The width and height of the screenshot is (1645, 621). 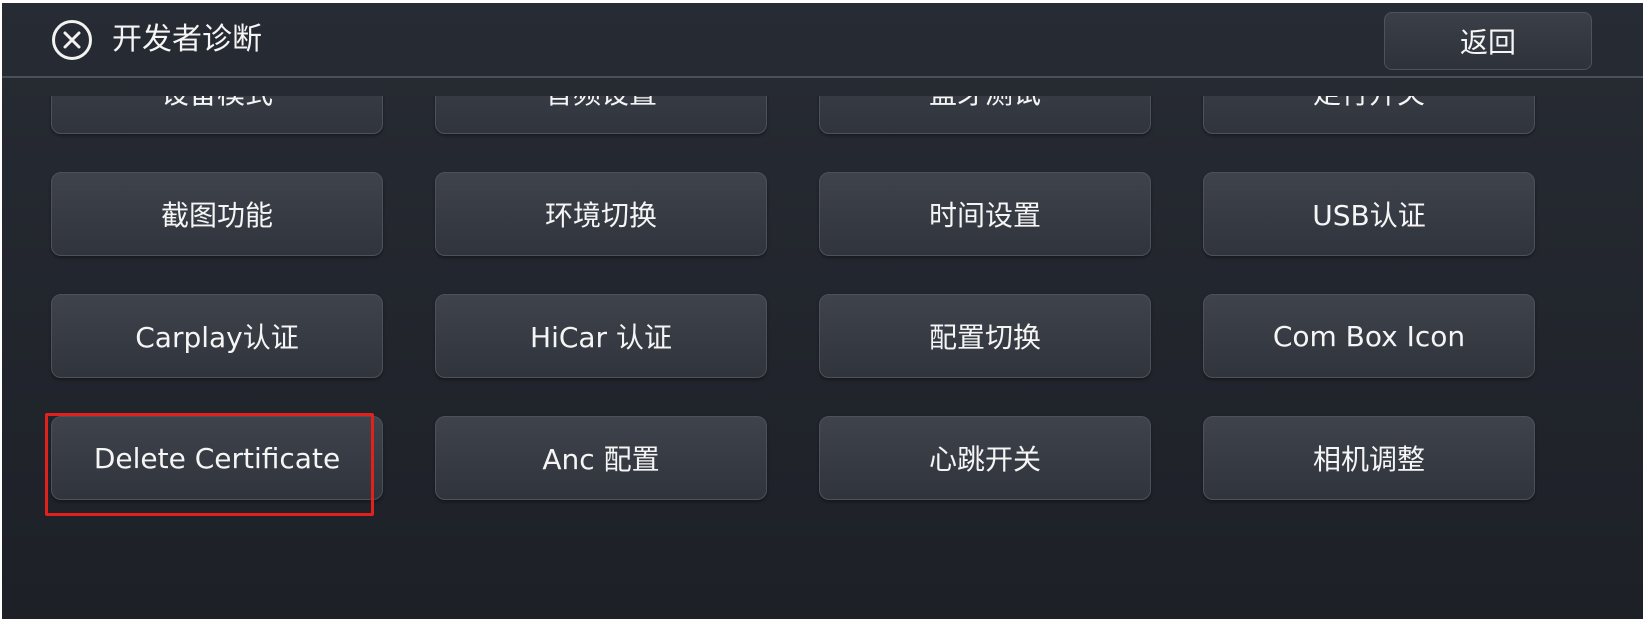 What do you see at coordinates (985, 336) in the screenshot?
I see `tile-config-switch: 配置切换` at bounding box center [985, 336].